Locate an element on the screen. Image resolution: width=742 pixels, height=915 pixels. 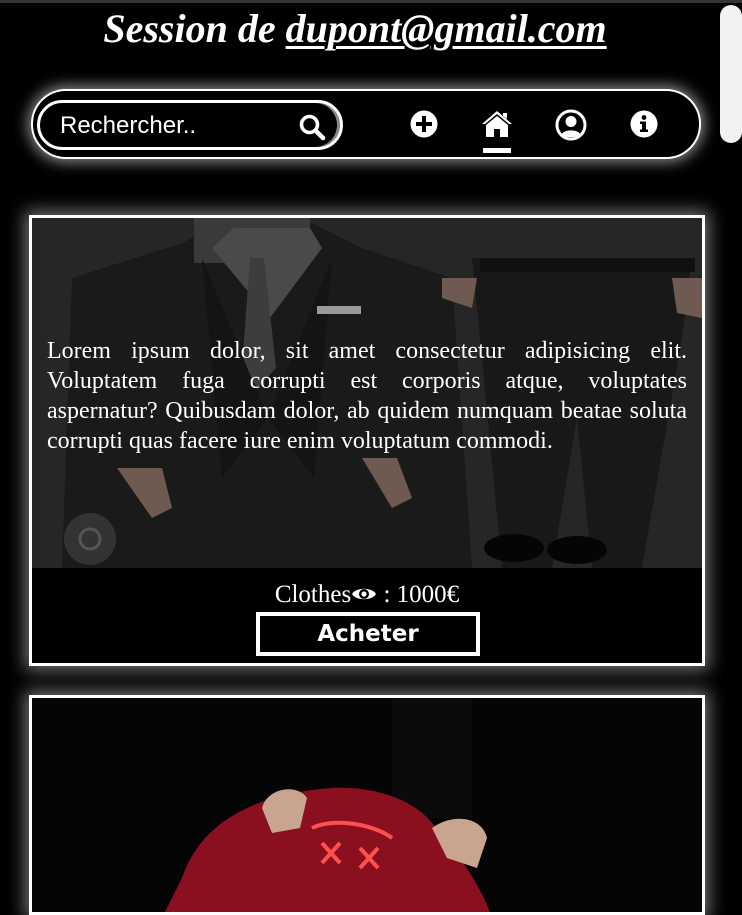
session-email: dupont@gmail.com is located at coordinates (446, 28).